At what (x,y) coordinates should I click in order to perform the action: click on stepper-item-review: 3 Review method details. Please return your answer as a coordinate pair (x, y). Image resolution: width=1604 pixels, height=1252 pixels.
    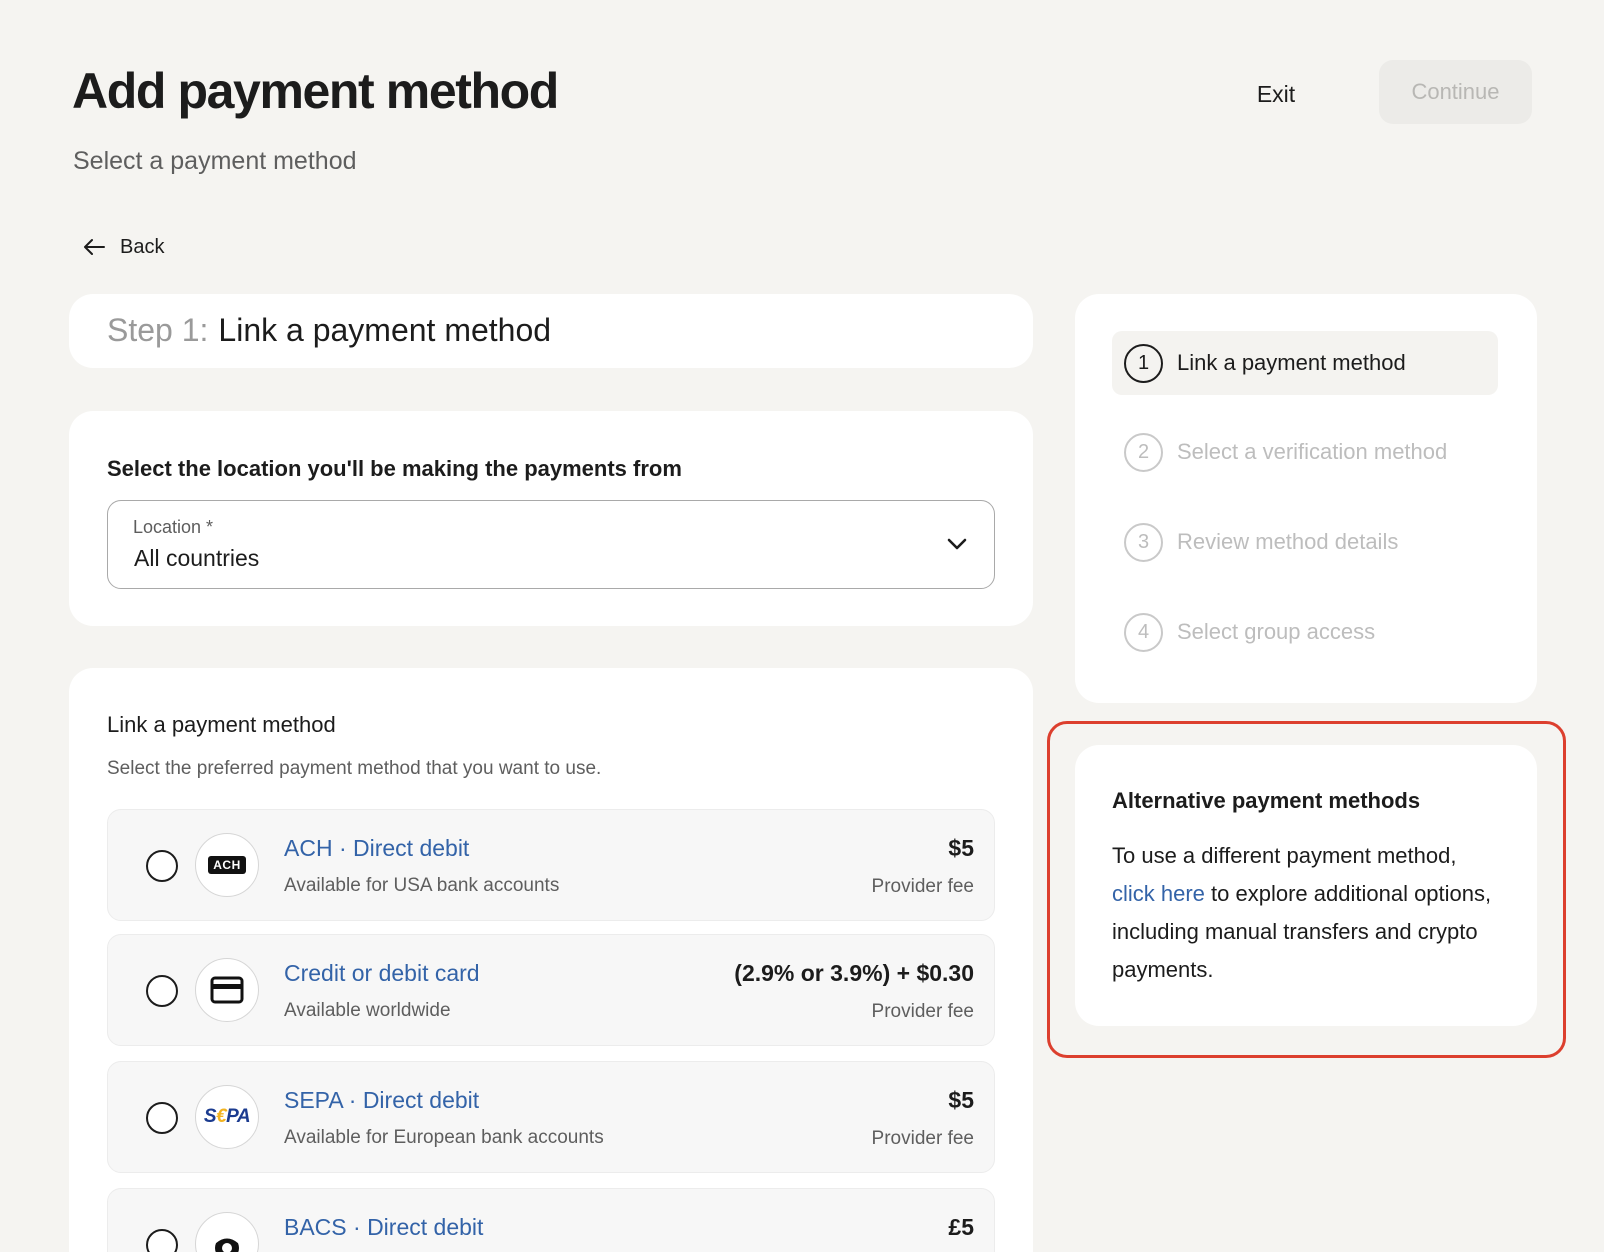
    Looking at the image, I should click on (1305, 542).